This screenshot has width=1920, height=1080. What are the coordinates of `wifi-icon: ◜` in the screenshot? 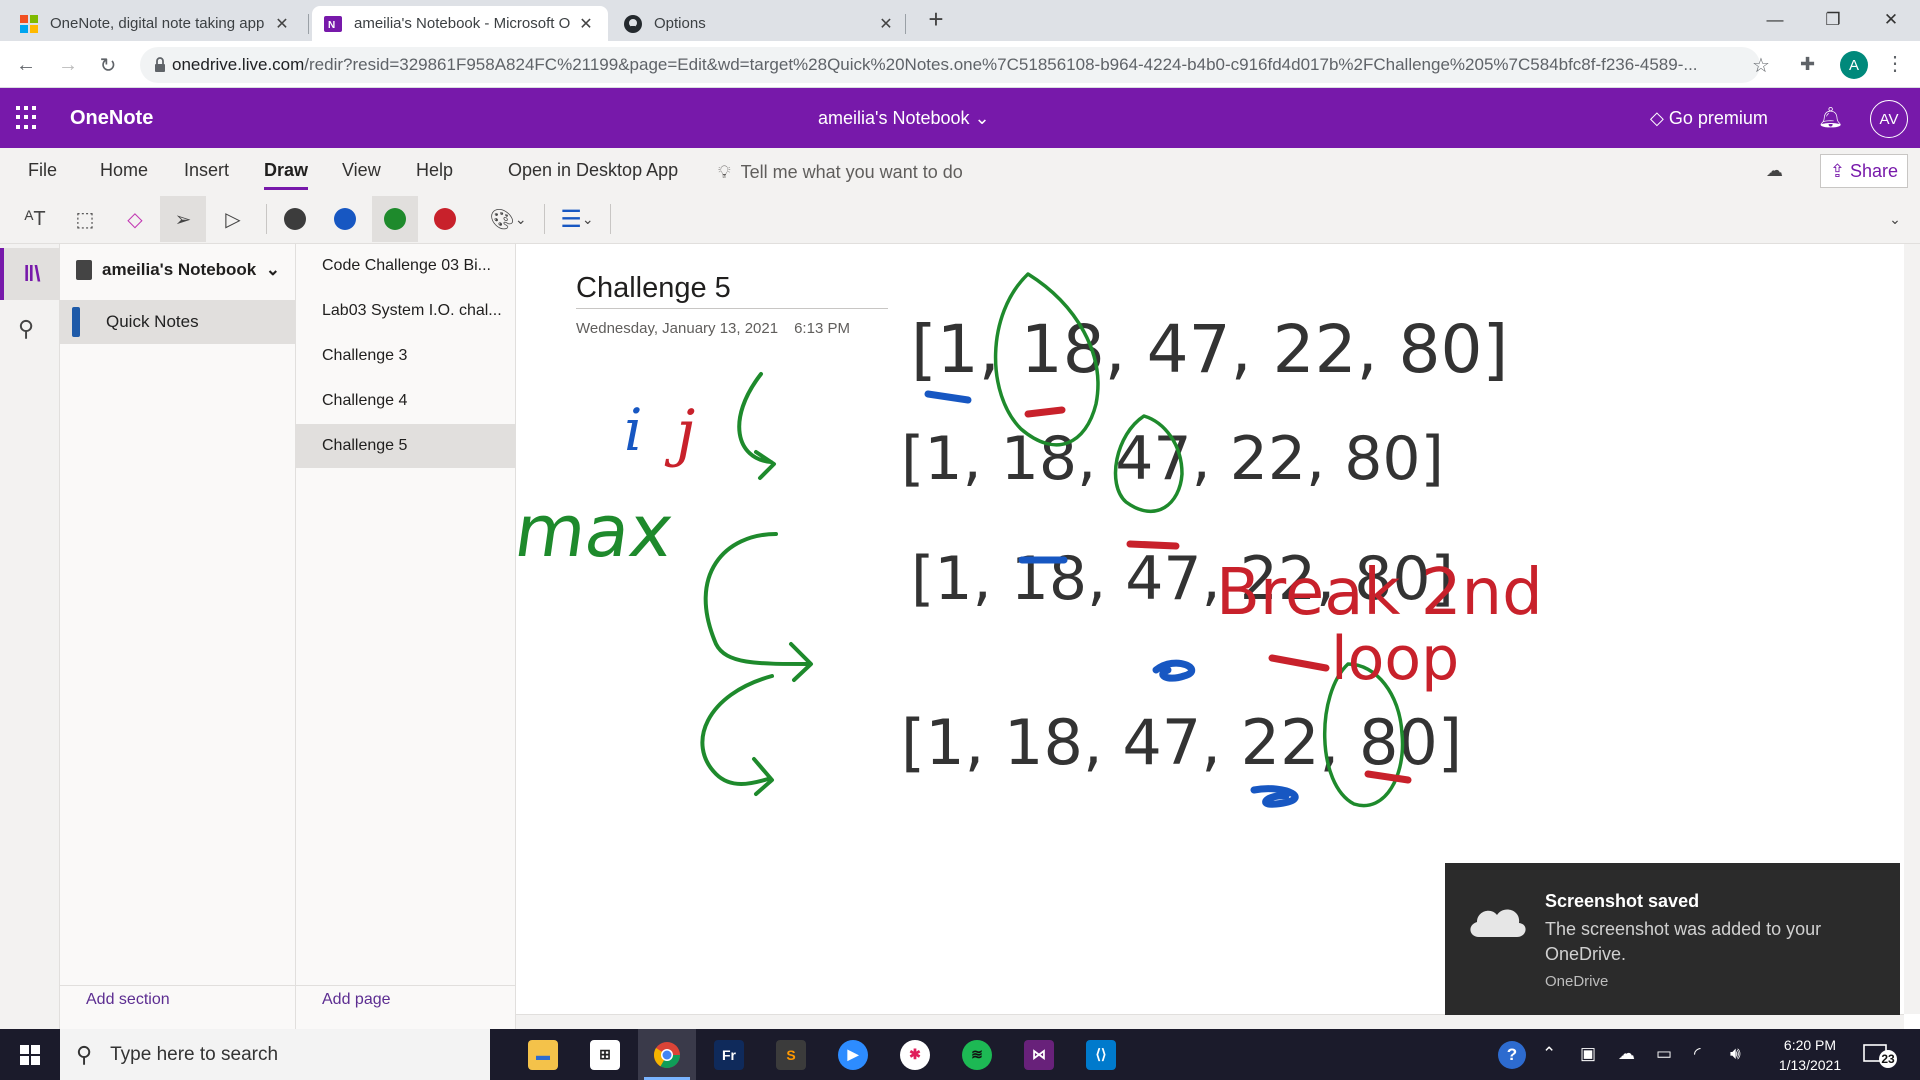 It's located at (1697, 1054).